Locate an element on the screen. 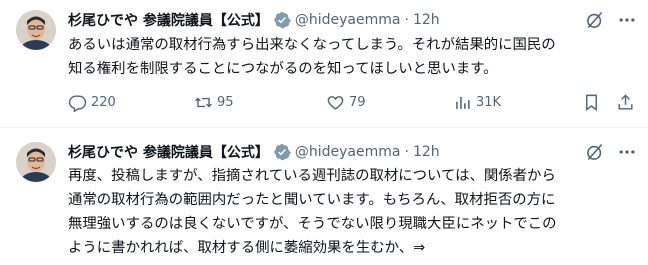 The height and width of the screenshot is (265, 648). views-button: 31K is located at coordinates (477, 102).